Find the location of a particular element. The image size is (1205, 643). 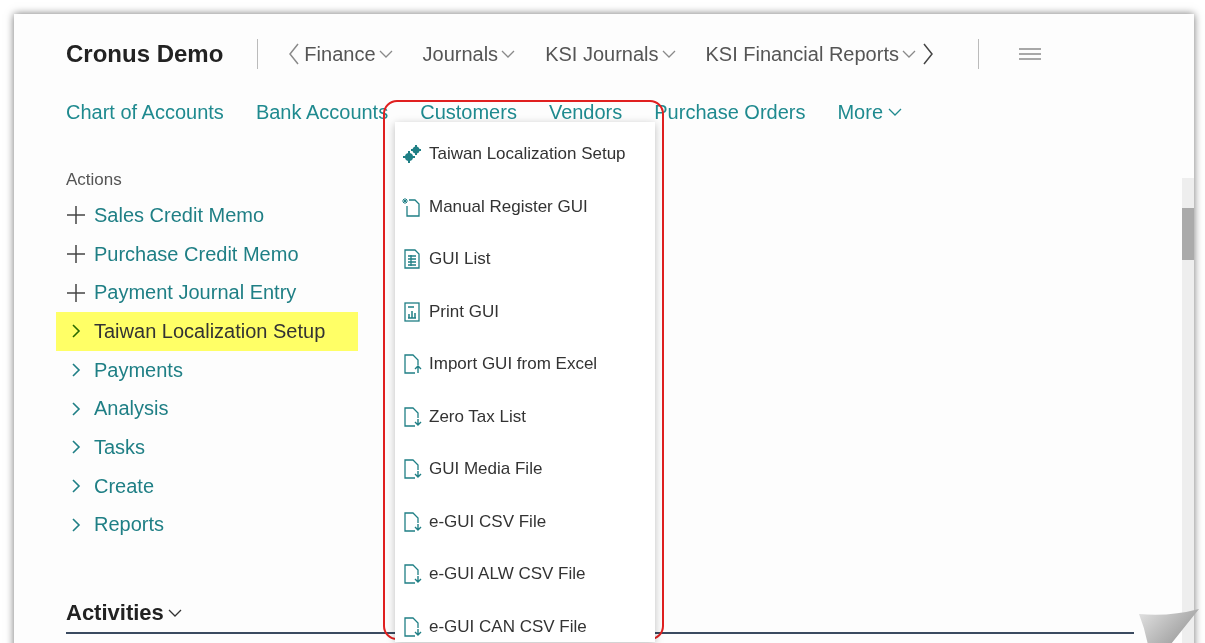

menu-item: e-GUI ALW CSV File is located at coordinates (525, 574).